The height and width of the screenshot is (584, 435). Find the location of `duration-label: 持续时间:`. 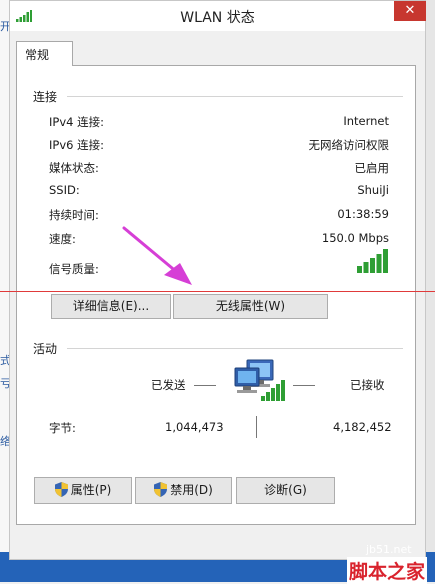

duration-label: 持续时间: is located at coordinates (74, 215).